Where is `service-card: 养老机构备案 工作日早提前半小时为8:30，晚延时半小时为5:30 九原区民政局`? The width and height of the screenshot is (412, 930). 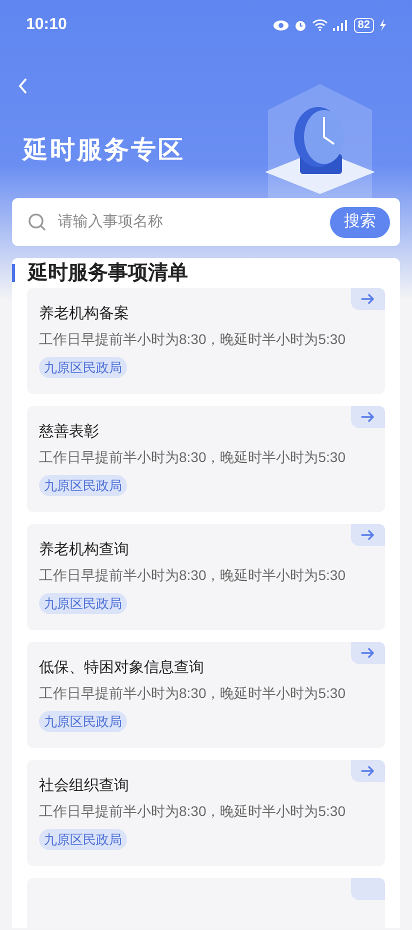
service-card: 养老机构备案 工作日早提前半小时为8:30，晚延时半小时为5:30 九原区民政局 is located at coordinates (206, 341).